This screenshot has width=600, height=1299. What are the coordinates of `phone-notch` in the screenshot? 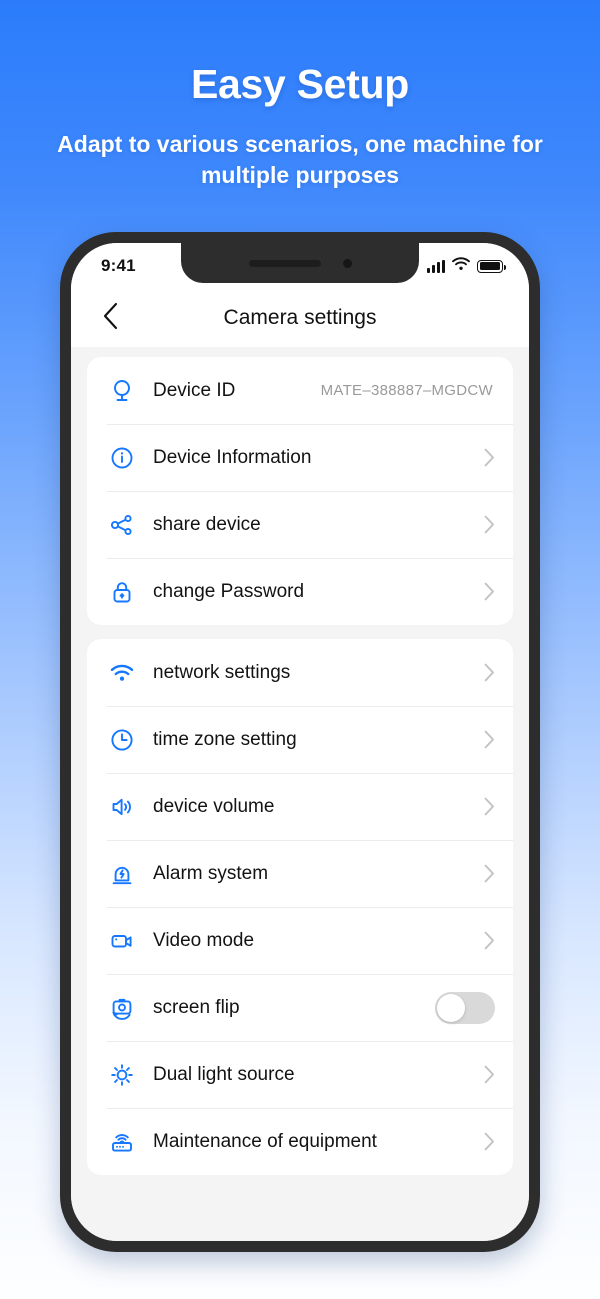 It's located at (300, 263).